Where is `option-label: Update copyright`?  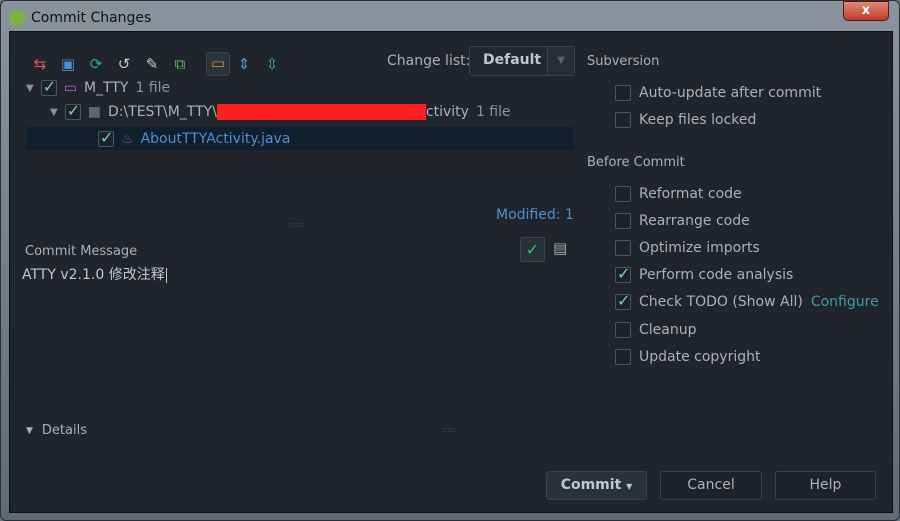 option-label: Update copyright is located at coordinates (700, 357).